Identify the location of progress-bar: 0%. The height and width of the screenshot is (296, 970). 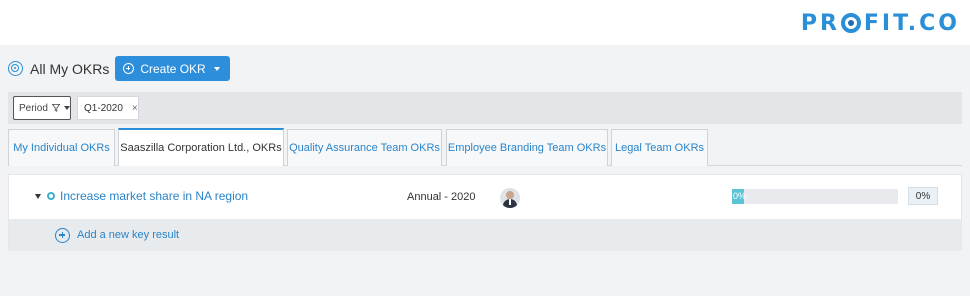
(815, 196).